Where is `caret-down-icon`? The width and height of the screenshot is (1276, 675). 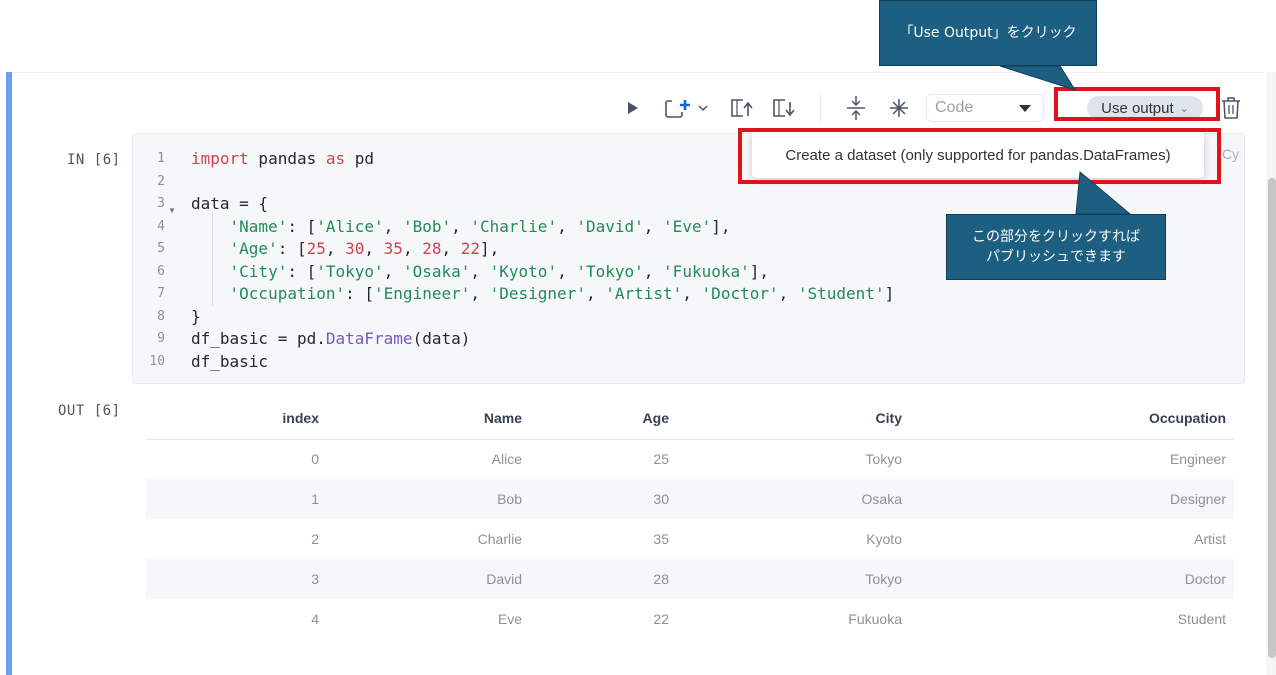 caret-down-icon is located at coordinates (1025, 108).